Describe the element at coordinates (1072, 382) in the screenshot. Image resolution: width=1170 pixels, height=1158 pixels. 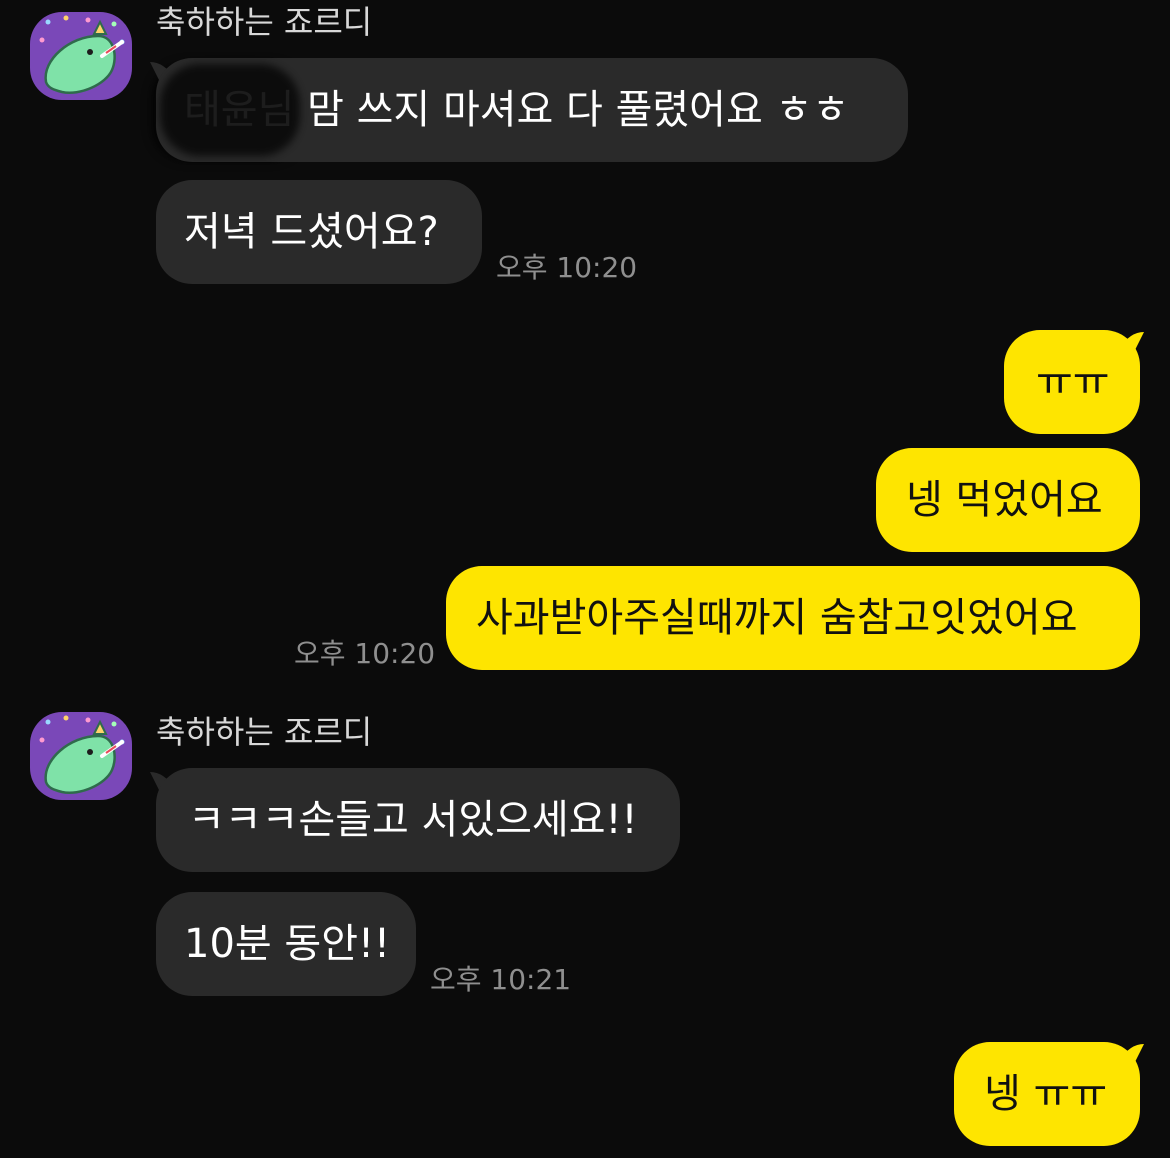
I see `sent-message: ㅠㅠ` at that location.